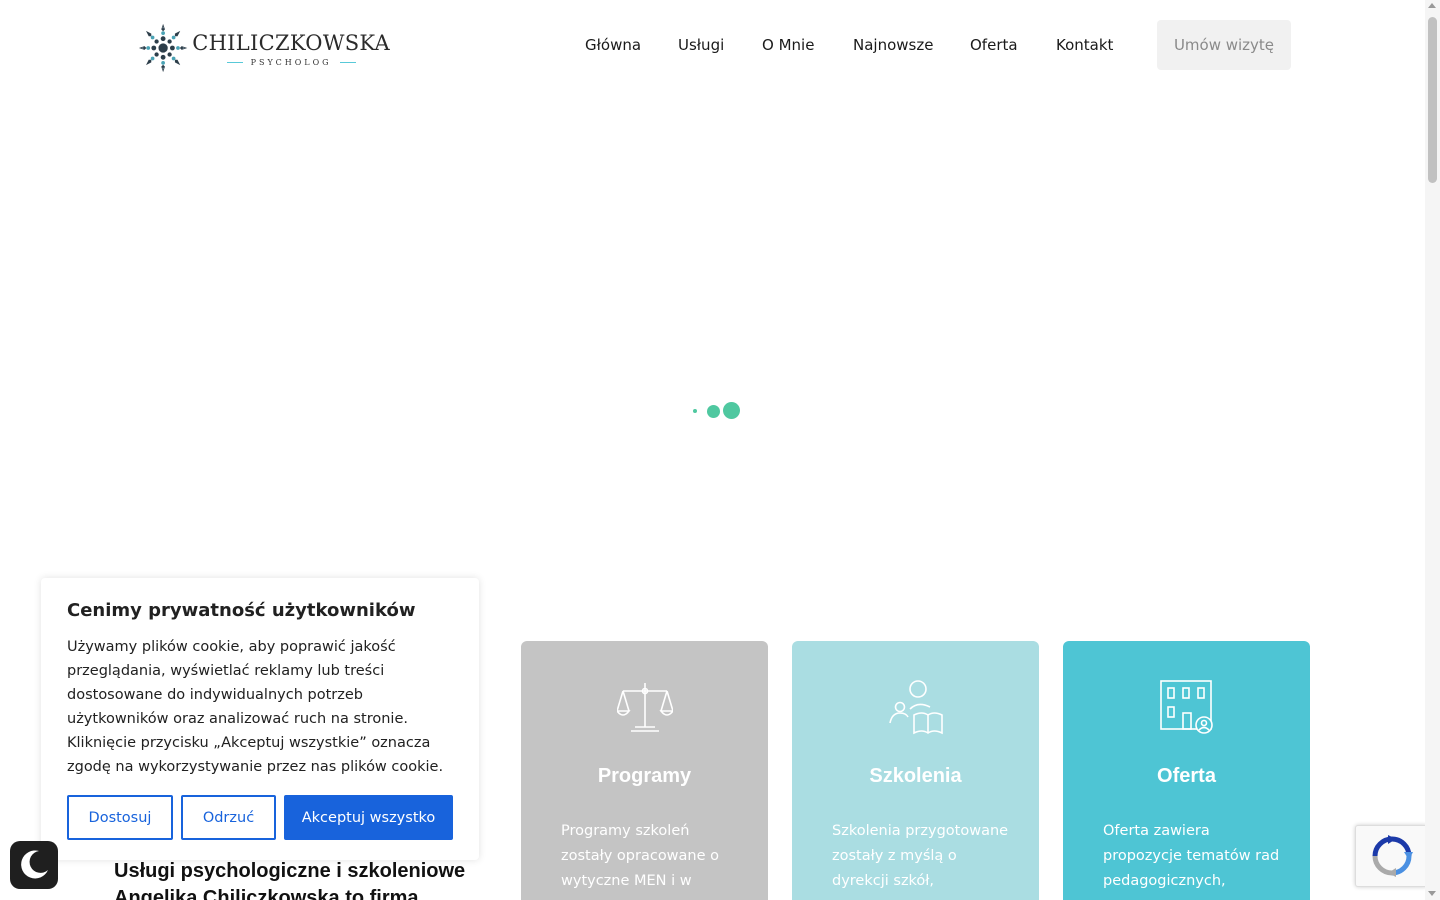  Describe the element at coordinates (120, 817) in the screenshot. I see `cookie-customize-button: Dostosuj` at that location.